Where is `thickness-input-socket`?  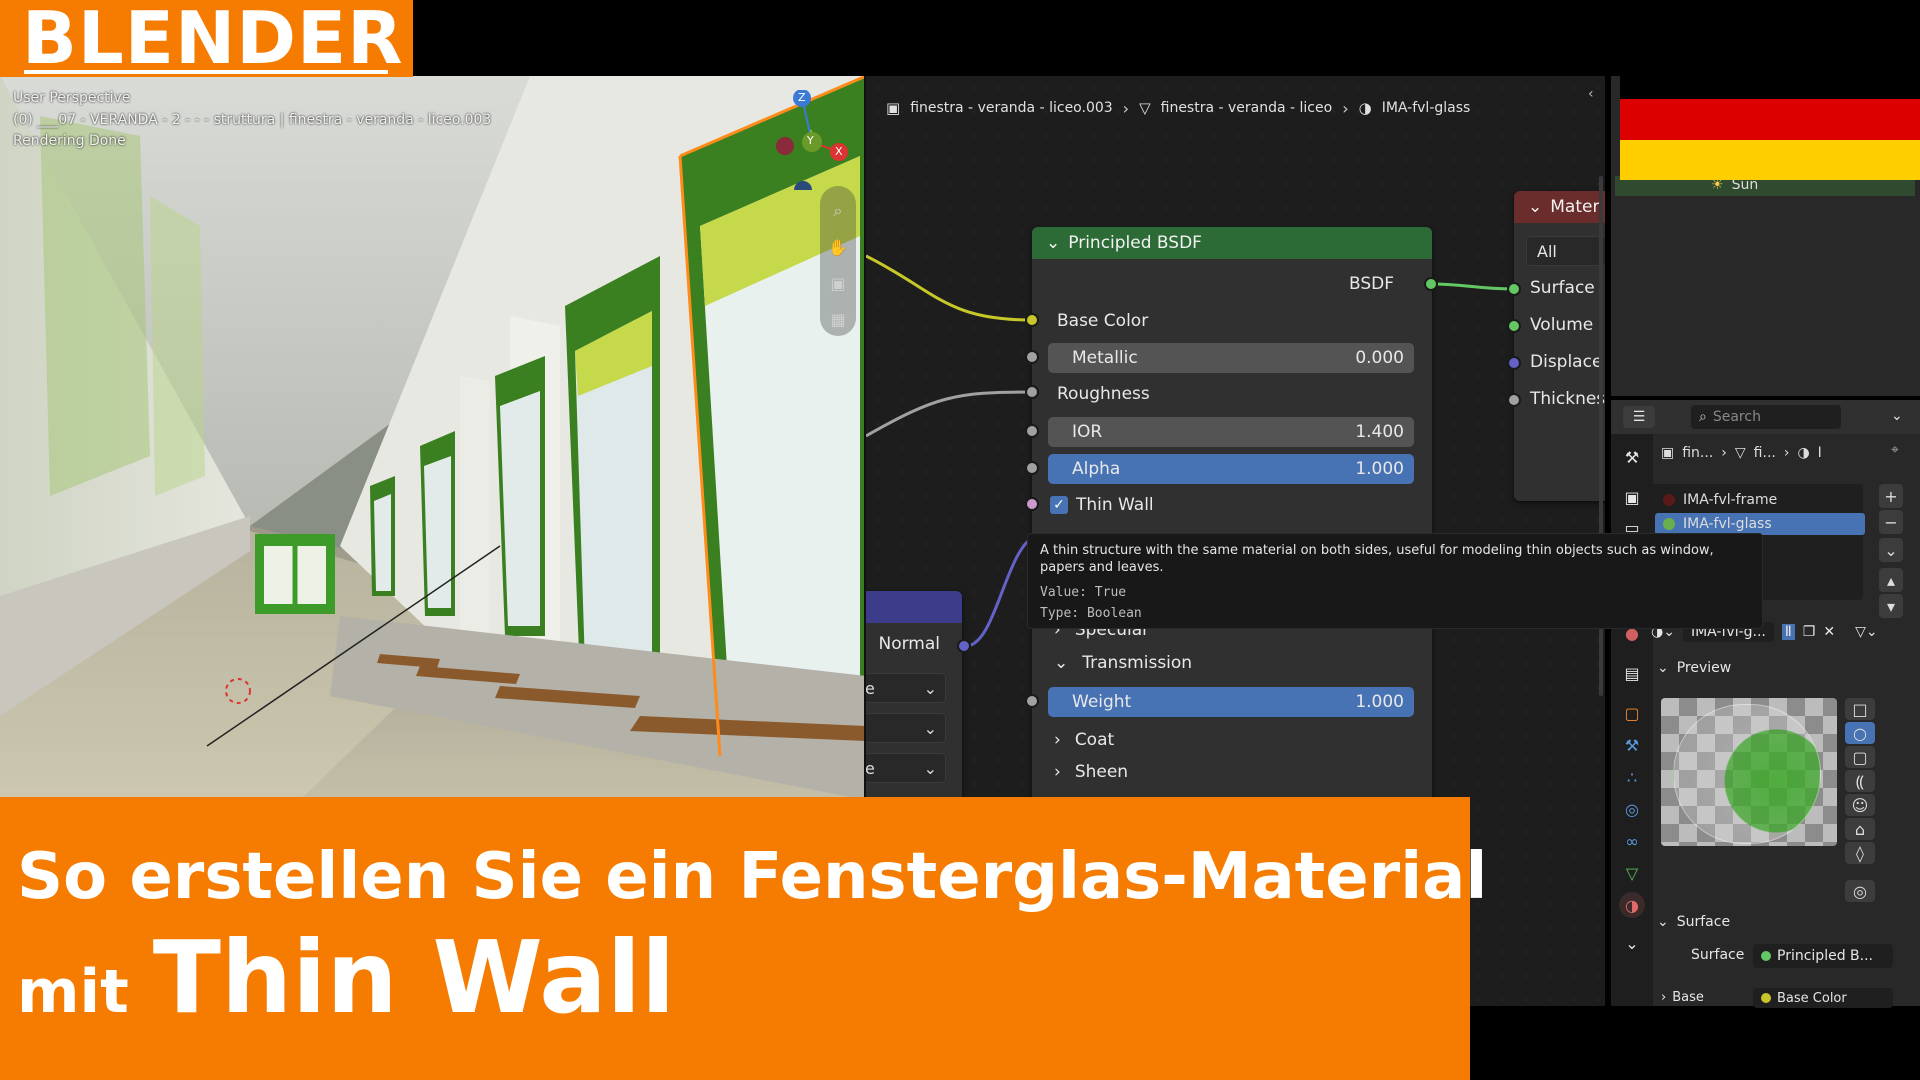
thickness-input-socket is located at coordinates (1514, 400).